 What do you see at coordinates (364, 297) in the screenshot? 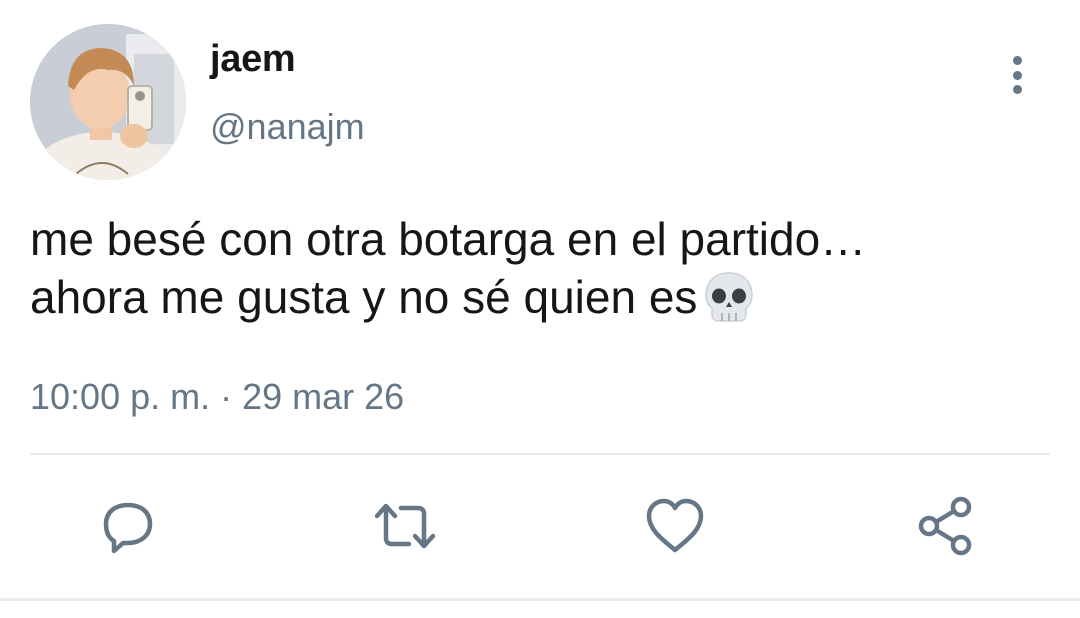
I see `tweet-text-line: ahora me gusta y no sé quien es` at bounding box center [364, 297].